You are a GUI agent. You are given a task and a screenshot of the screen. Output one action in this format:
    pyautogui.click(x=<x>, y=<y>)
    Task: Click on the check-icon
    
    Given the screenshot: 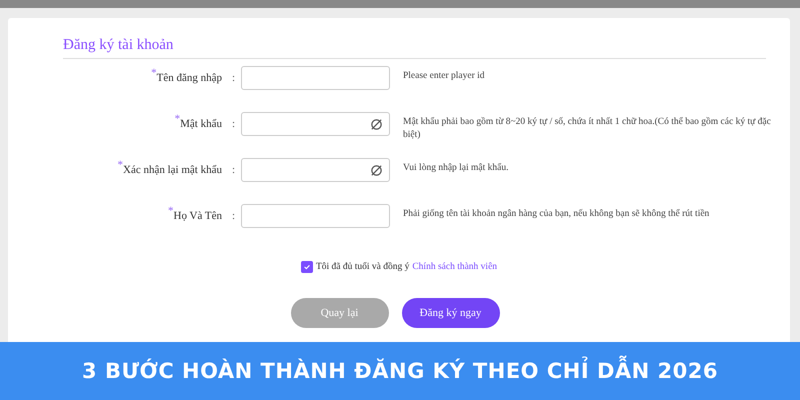 What is the action you would take?
    pyautogui.click(x=306, y=267)
    